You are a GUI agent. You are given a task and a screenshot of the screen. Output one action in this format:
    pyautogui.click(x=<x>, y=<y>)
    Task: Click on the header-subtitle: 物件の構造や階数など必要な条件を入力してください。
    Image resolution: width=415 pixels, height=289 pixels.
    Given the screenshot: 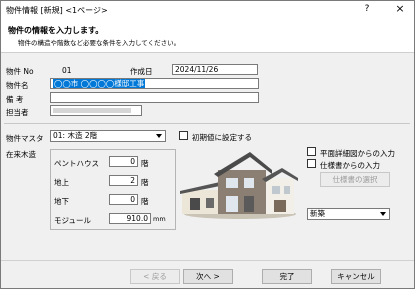 What is the action you would take?
    pyautogui.click(x=99, y=43)
    